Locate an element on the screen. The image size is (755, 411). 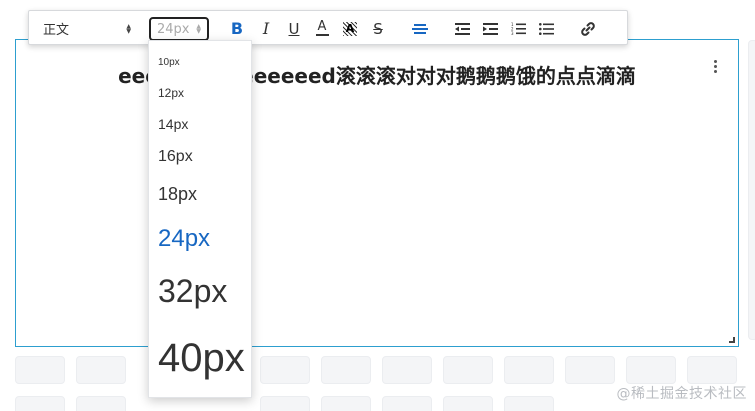
editor-content: eeeeeeeeeeeeeeed滚滚滚对对对鹅鹅鹅饿的点点滴滴 is located at coordinates (377, 74).